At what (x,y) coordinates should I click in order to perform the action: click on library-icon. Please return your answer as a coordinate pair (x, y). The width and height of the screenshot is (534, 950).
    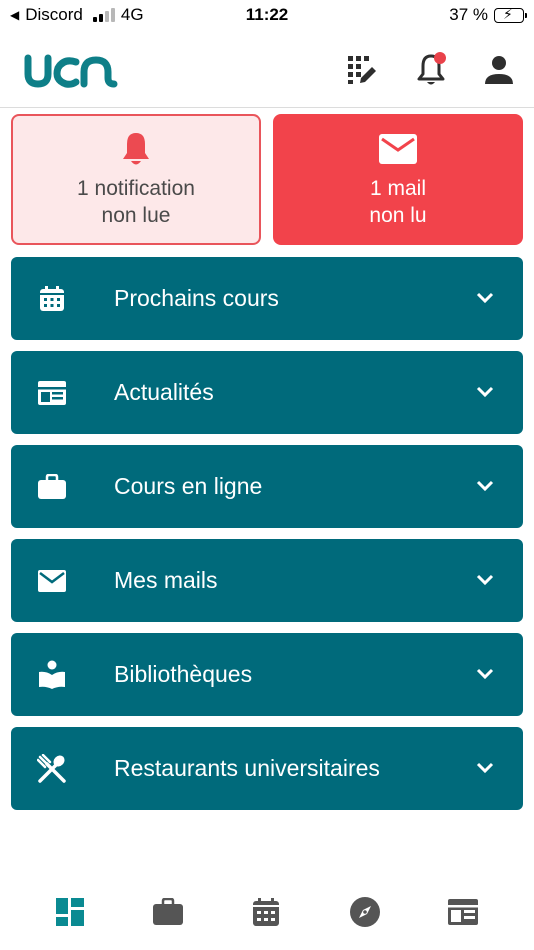
    Looking at the image, I should click on (52, 675).